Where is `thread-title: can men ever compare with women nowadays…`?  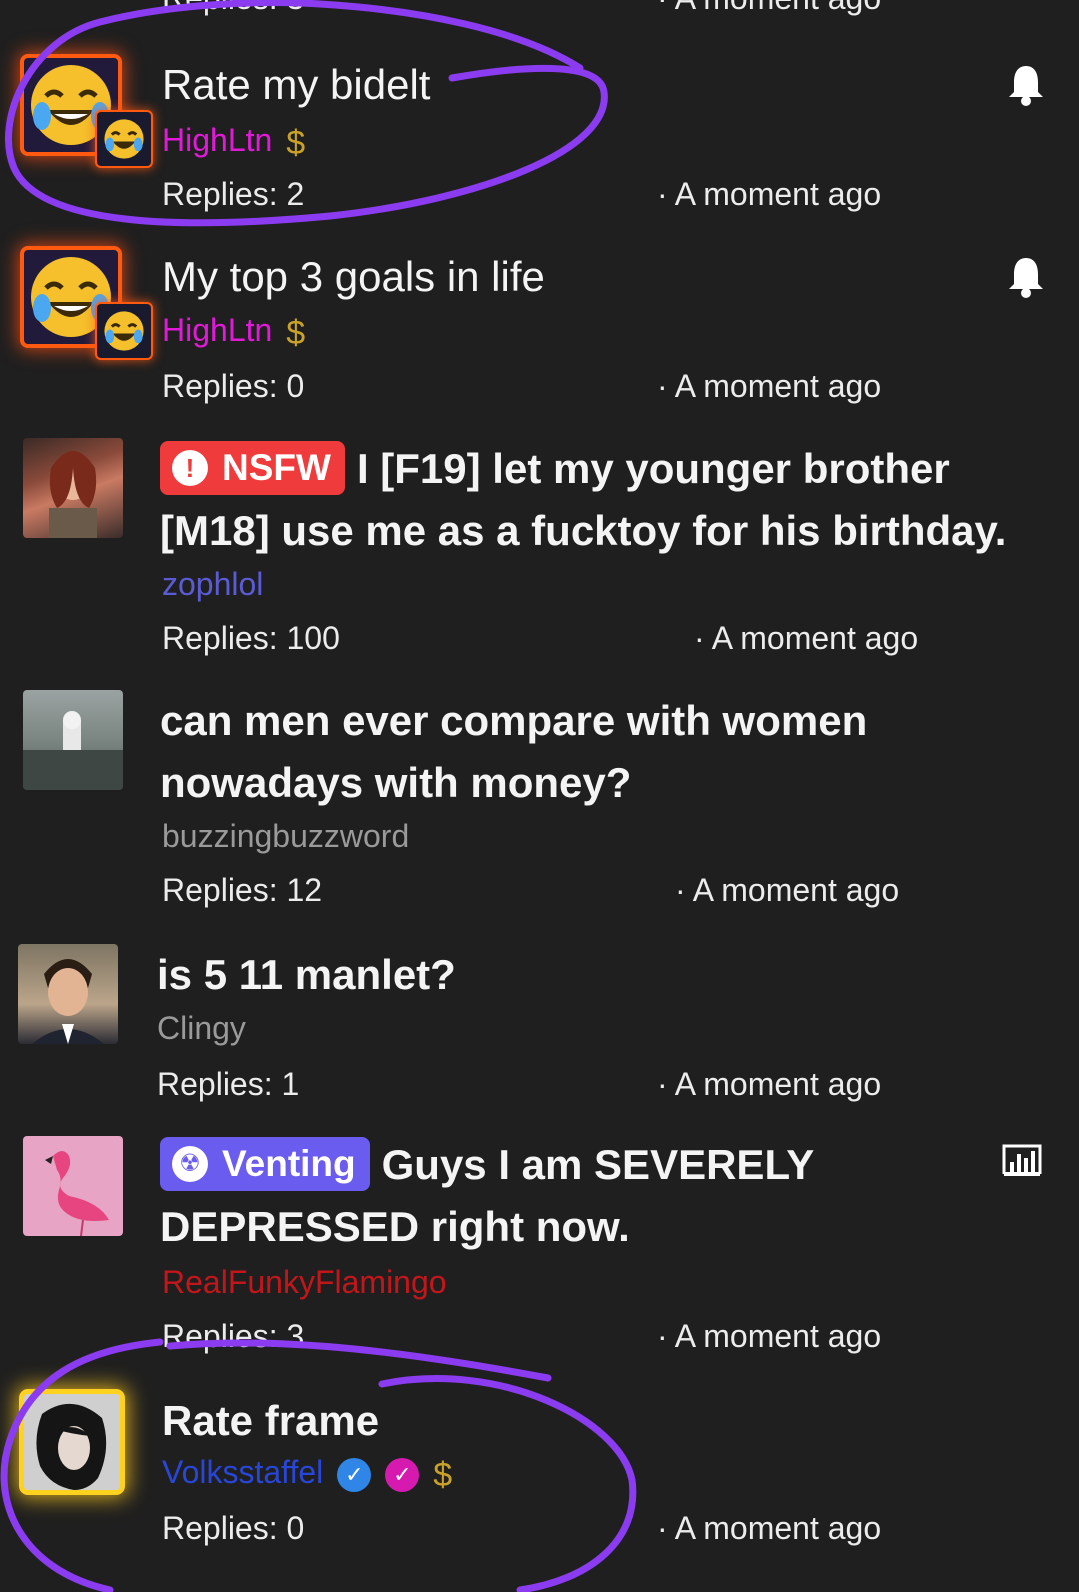 thread-title: can men ever compare with women nowadays… is located at coordinates (600, 752).